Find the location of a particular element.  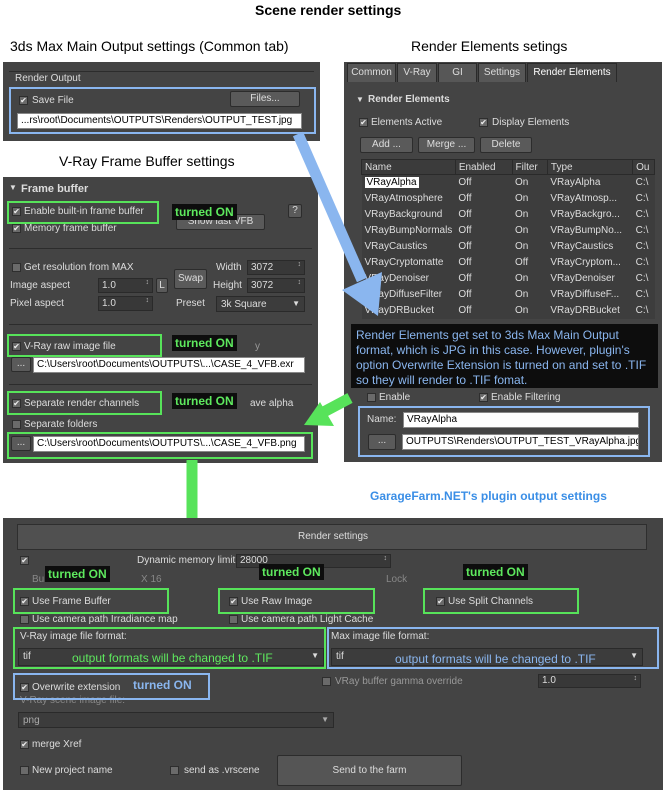

use-split-label: Use Split Channels is located at coordinates (491, 601).